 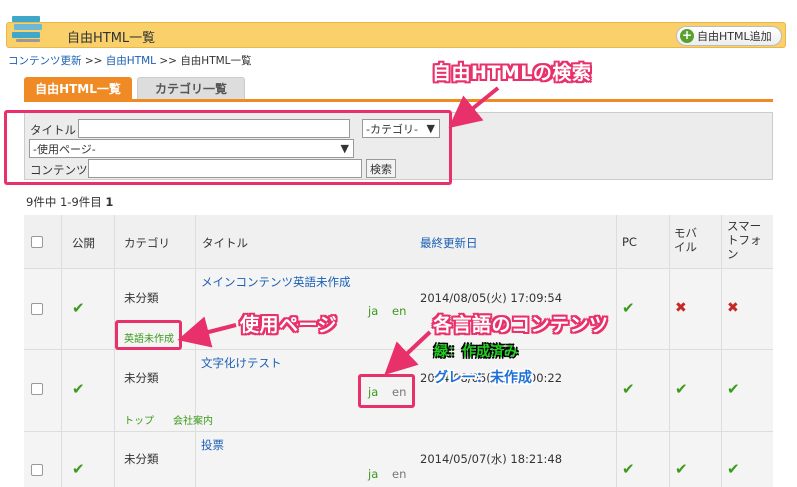 I want to click on page-tag-highlight-box, so click(x=148, y=335).